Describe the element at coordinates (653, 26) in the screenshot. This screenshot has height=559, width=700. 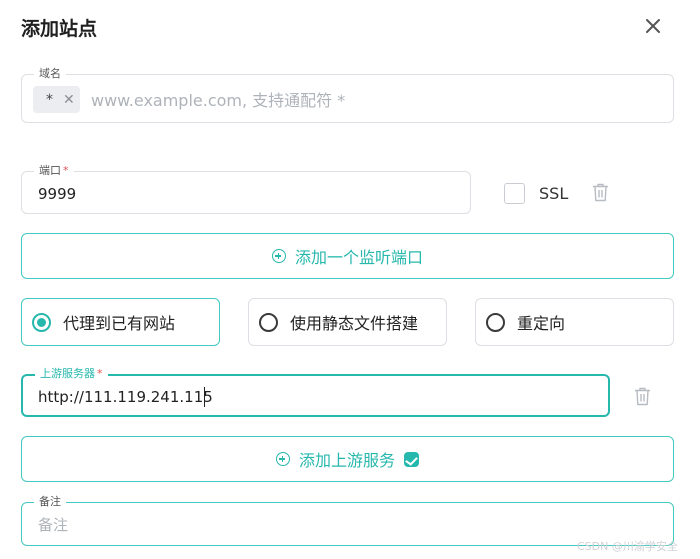
I see `close-icon` at that location.